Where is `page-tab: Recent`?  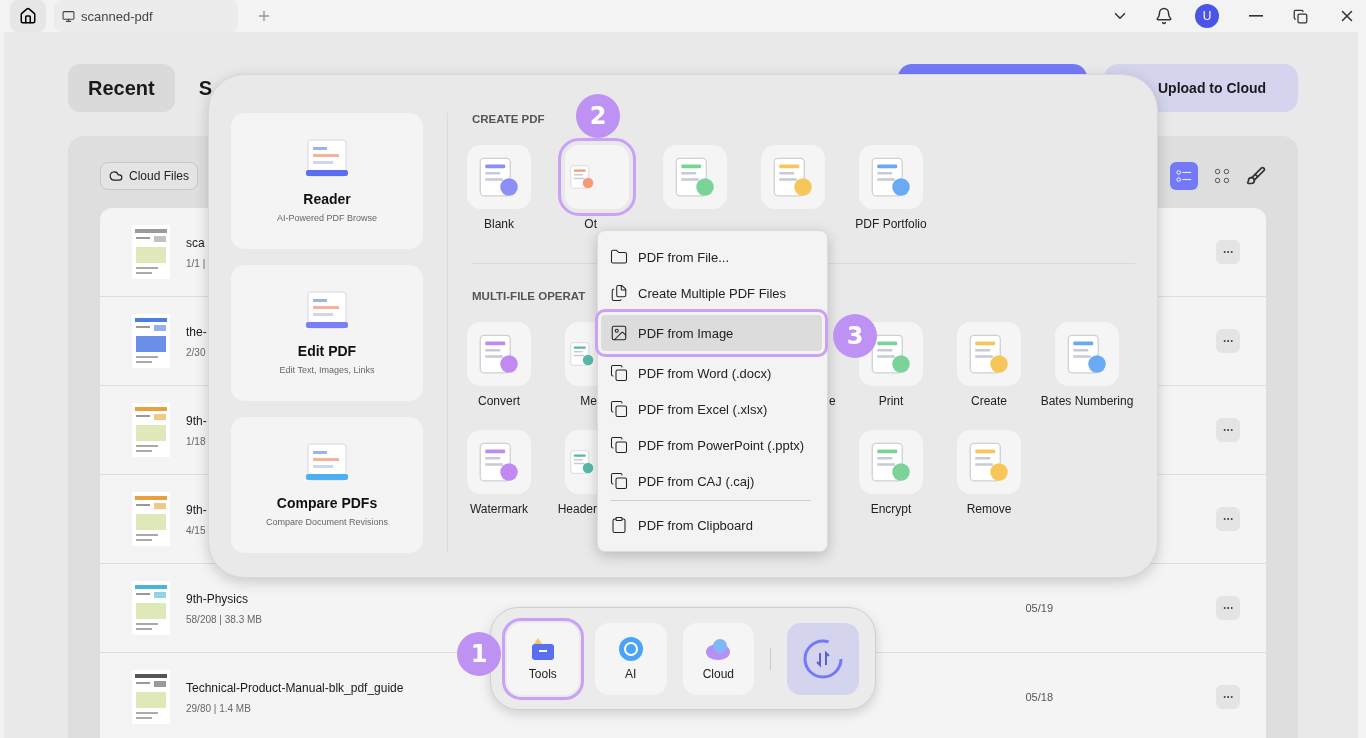 page-tab: Recent is located at coordinates (121, 88).